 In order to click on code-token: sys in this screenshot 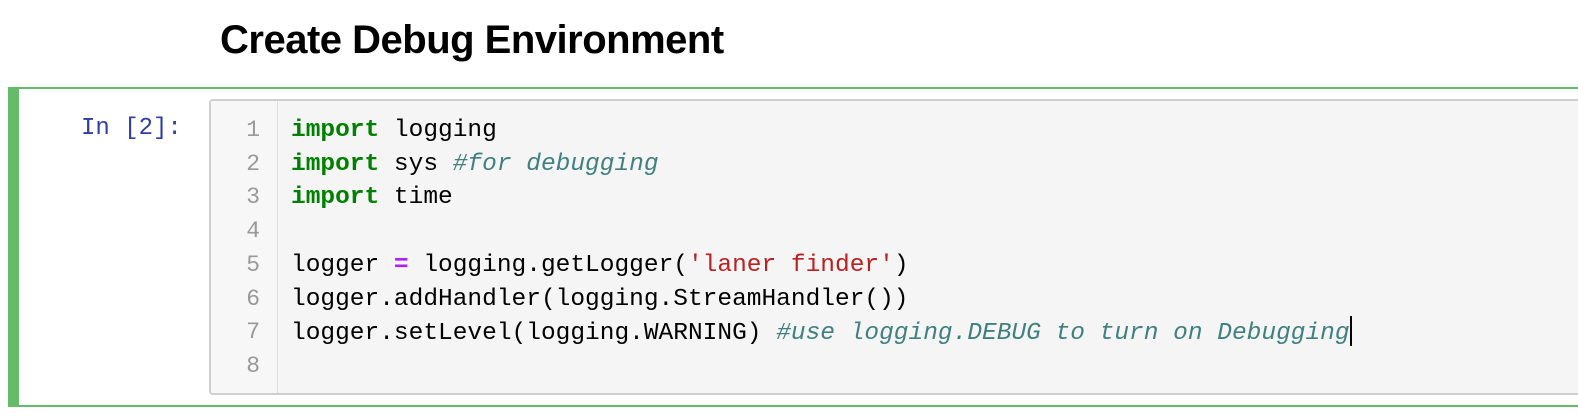, I will do `click(416, 164)`.